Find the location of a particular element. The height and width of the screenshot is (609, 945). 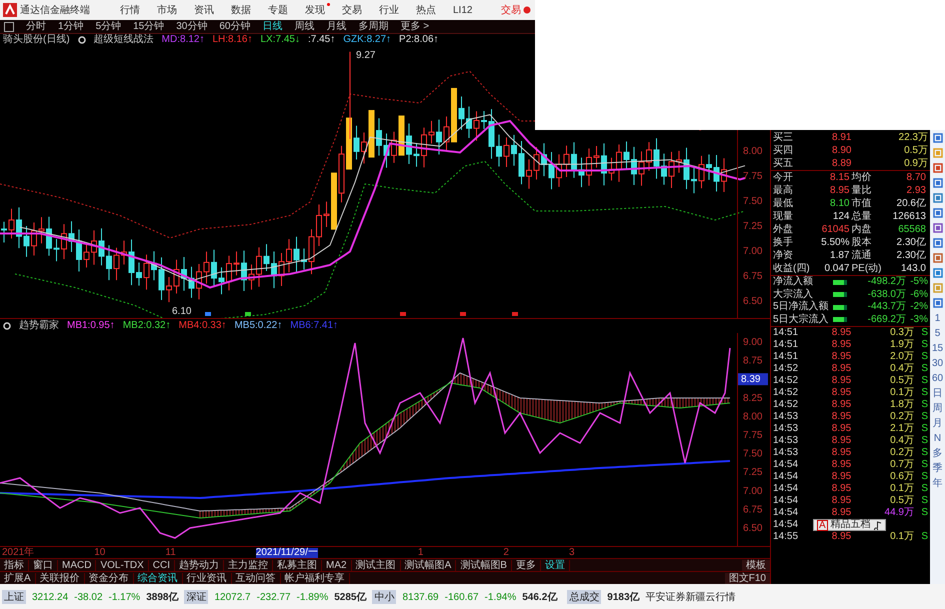

period-button: 30 is located at coordinates (938, 363).